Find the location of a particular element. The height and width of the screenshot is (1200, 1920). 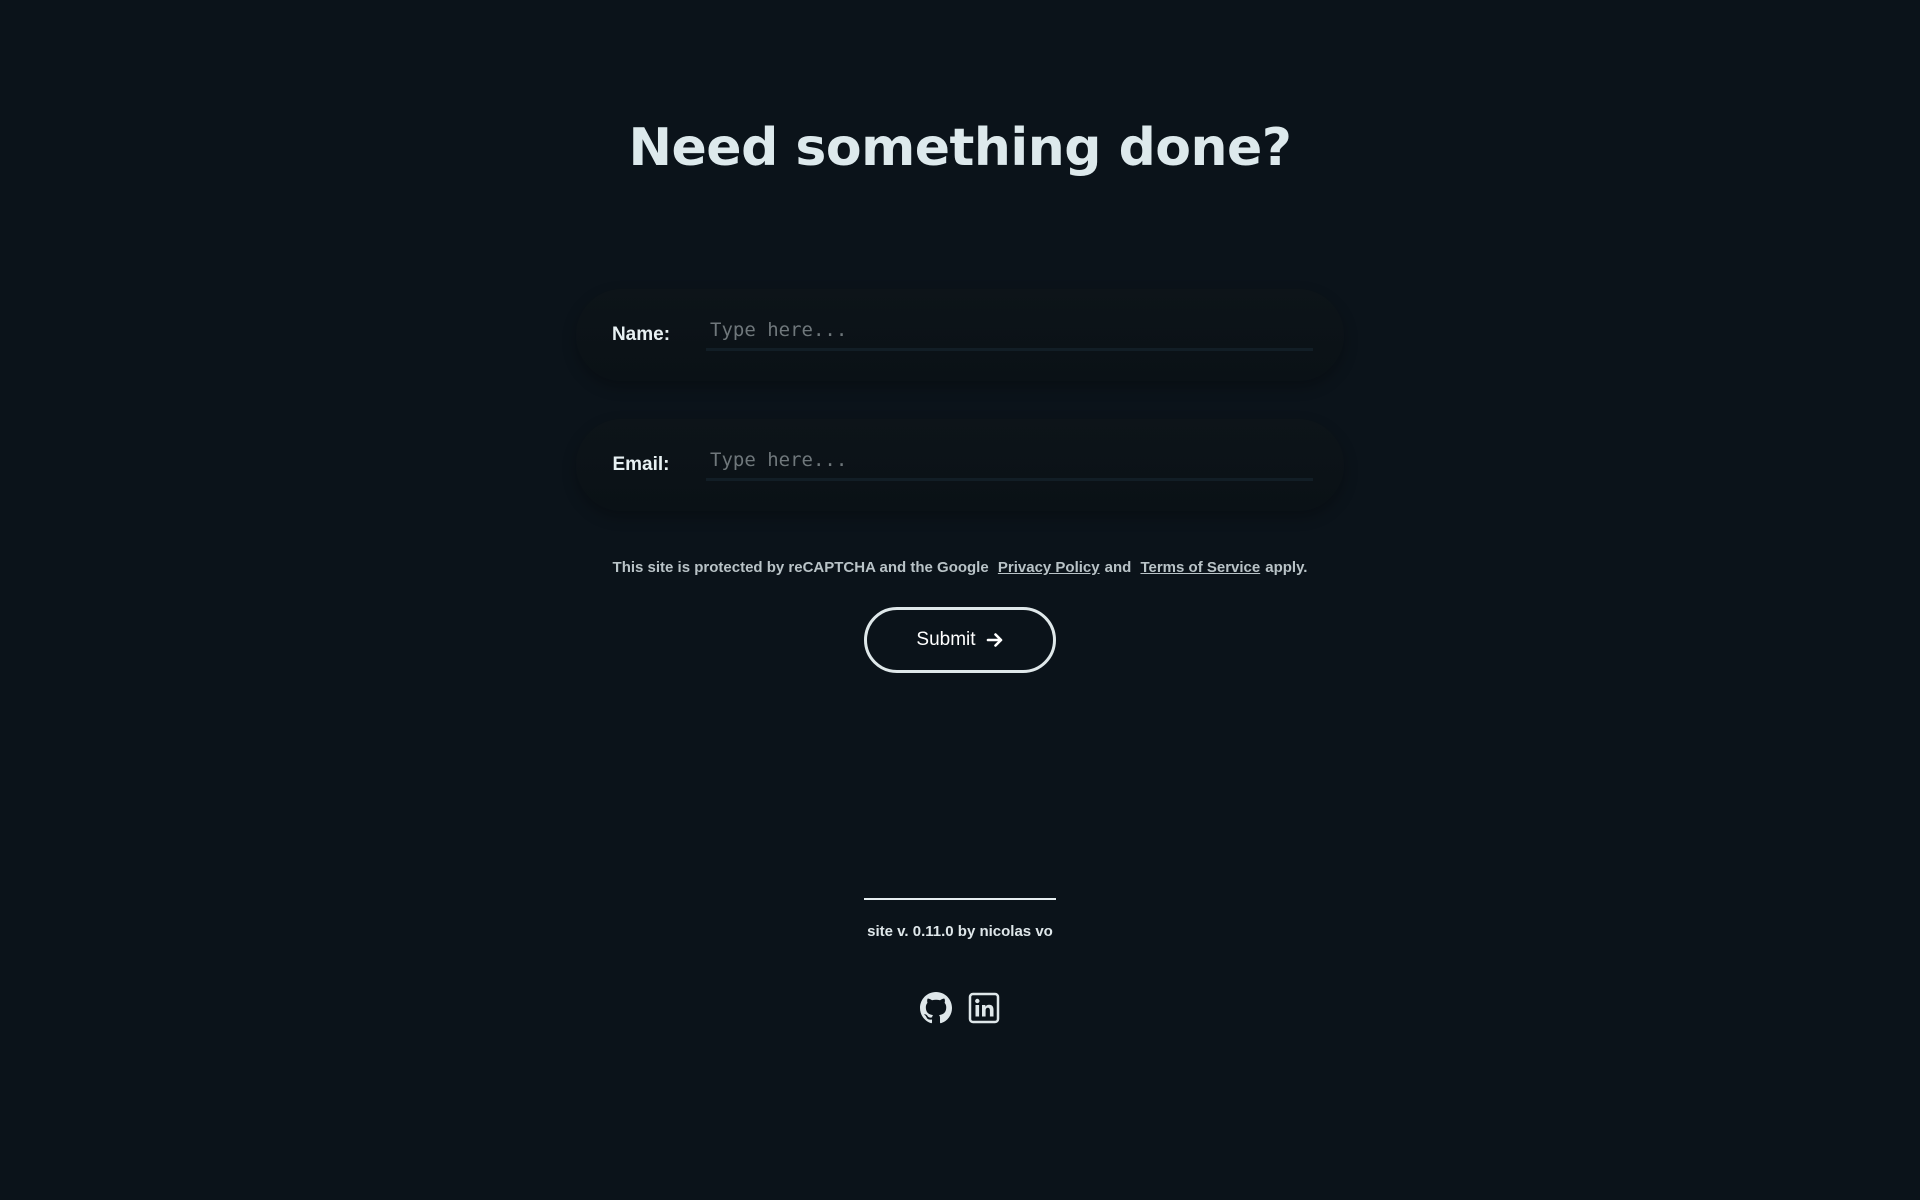

social-links is located at coordinates (960, 1008).